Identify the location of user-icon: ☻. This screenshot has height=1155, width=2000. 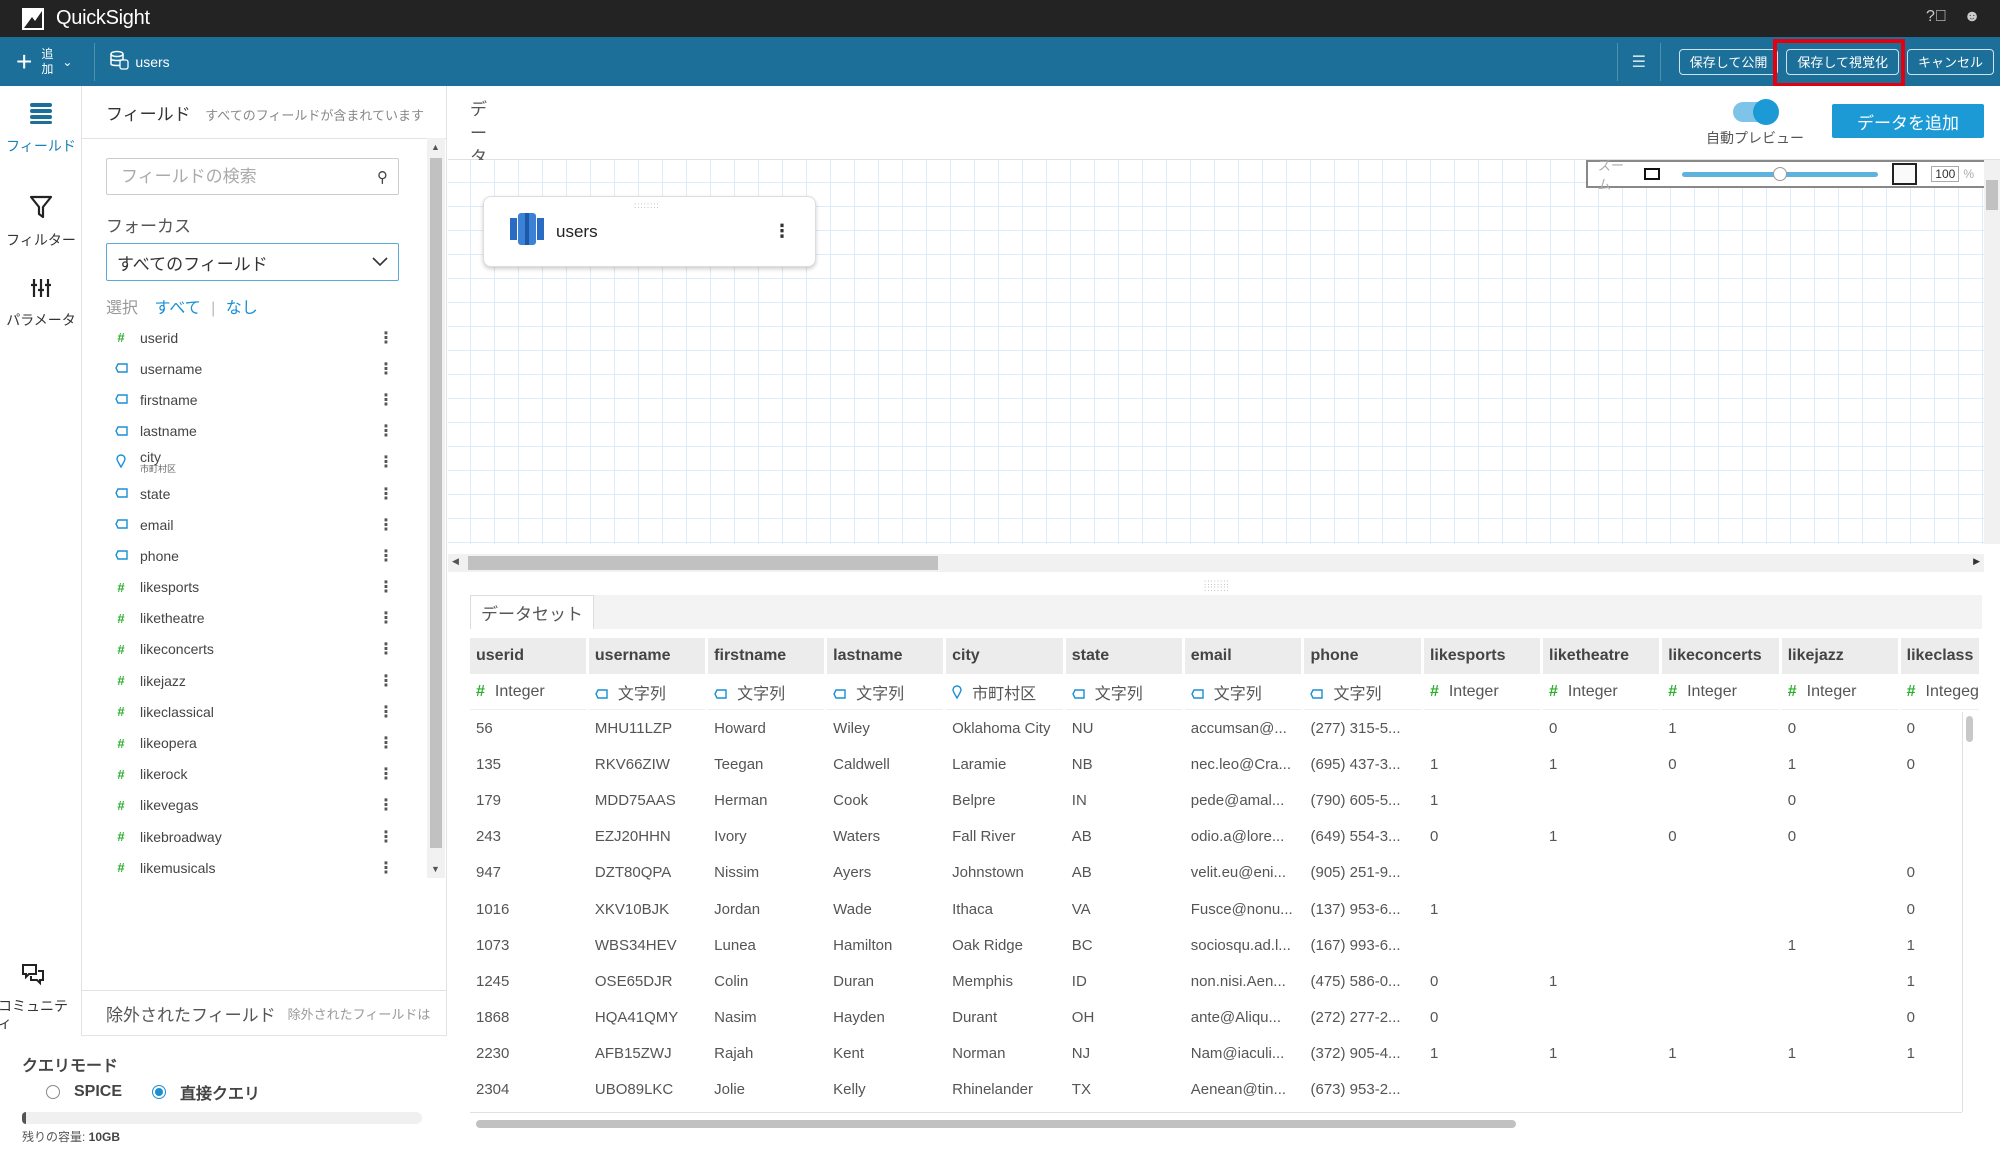
(1972, 17).